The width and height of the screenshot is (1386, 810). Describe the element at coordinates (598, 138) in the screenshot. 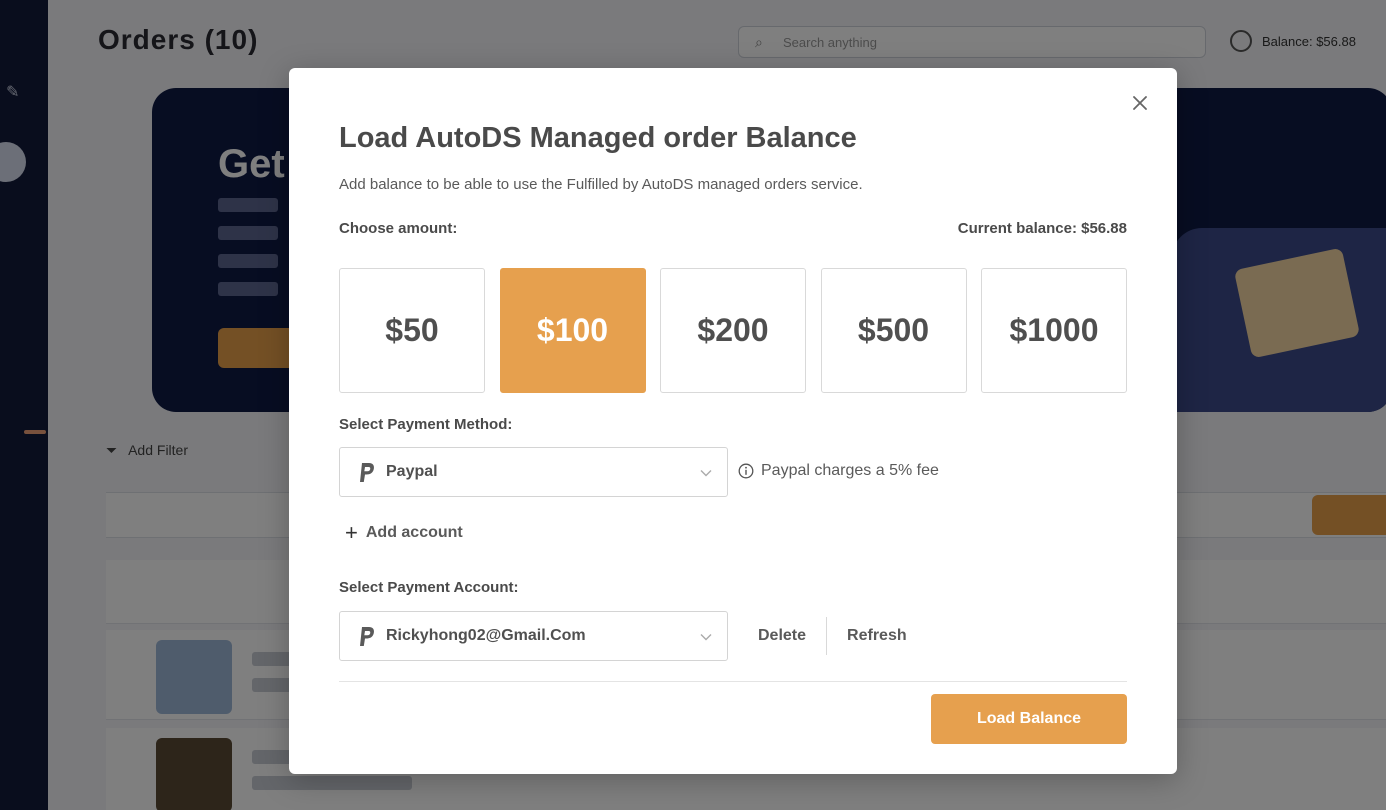

I see `modal-title: Load AutoDS Managed order Balance` at that location.